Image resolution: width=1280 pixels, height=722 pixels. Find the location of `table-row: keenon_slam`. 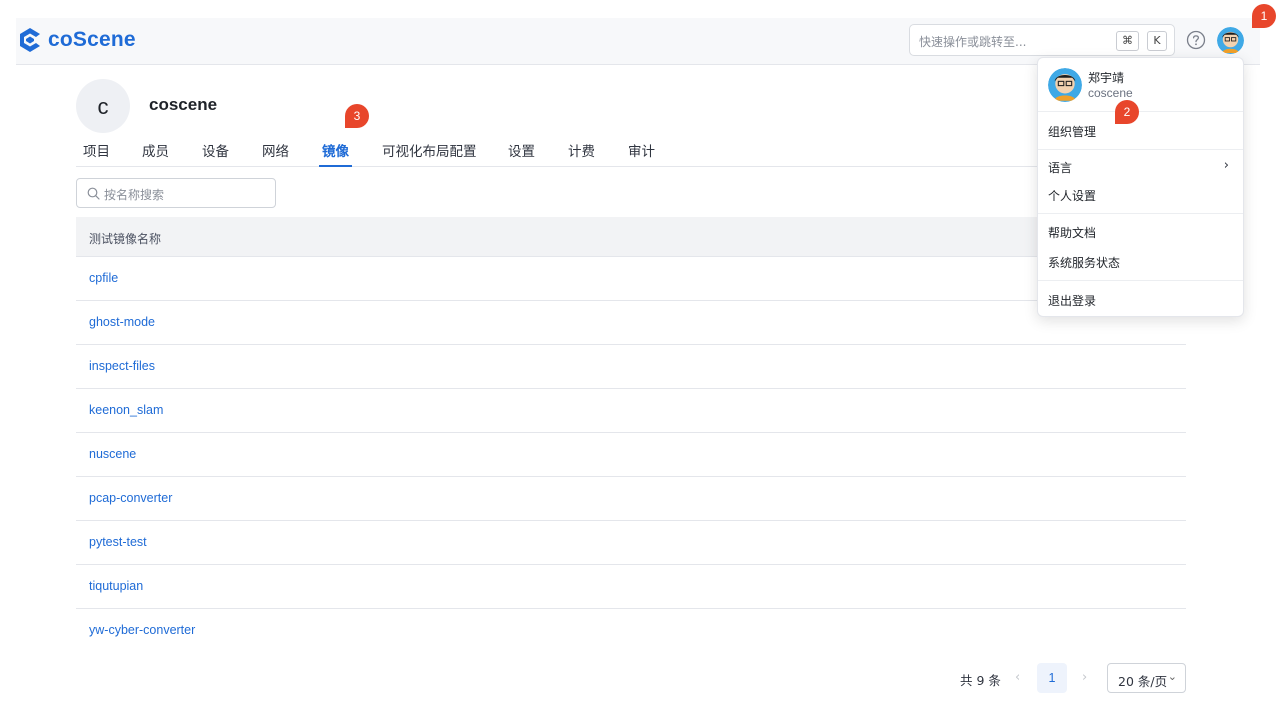

table-row: keenon_slam is located at coordinates (631, 411).